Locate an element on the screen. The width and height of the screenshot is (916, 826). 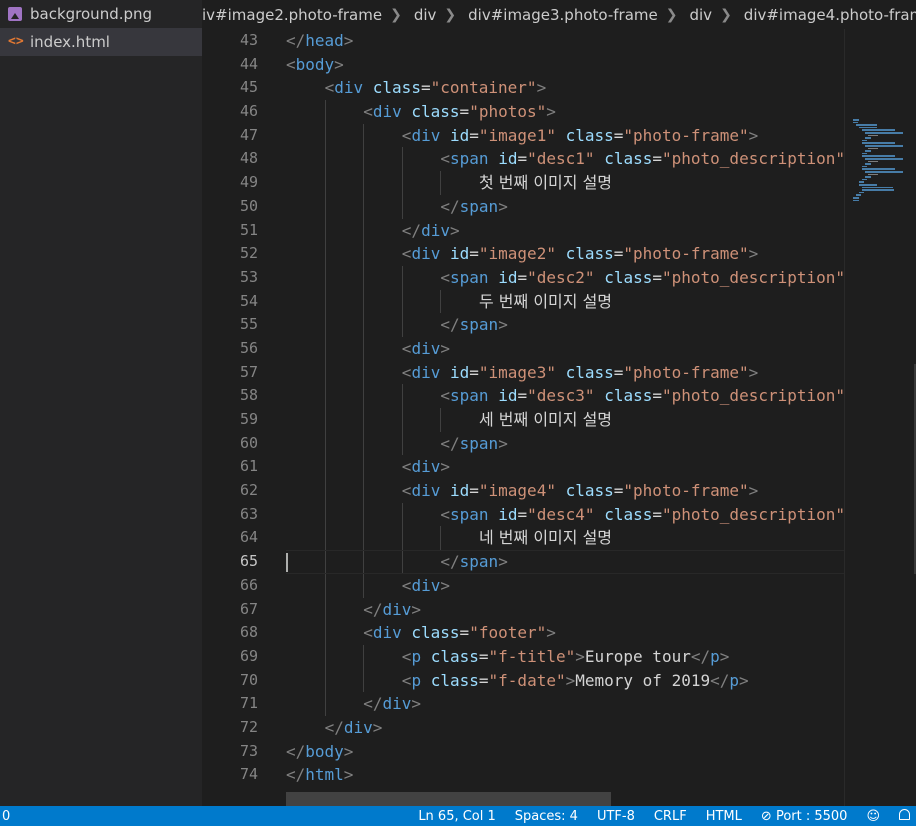
status-left-indicator: 0 is located at coordinates (6, 816).